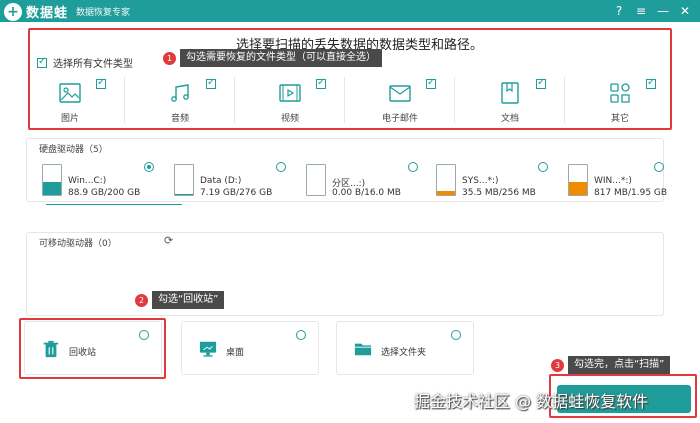 This screenshot has width=700, height=423. What do you see at coordinates (619, 365) in the screenshot?
I see `callout-text: 勾选完，点击“扫描”` at bounding box center [619, 365].